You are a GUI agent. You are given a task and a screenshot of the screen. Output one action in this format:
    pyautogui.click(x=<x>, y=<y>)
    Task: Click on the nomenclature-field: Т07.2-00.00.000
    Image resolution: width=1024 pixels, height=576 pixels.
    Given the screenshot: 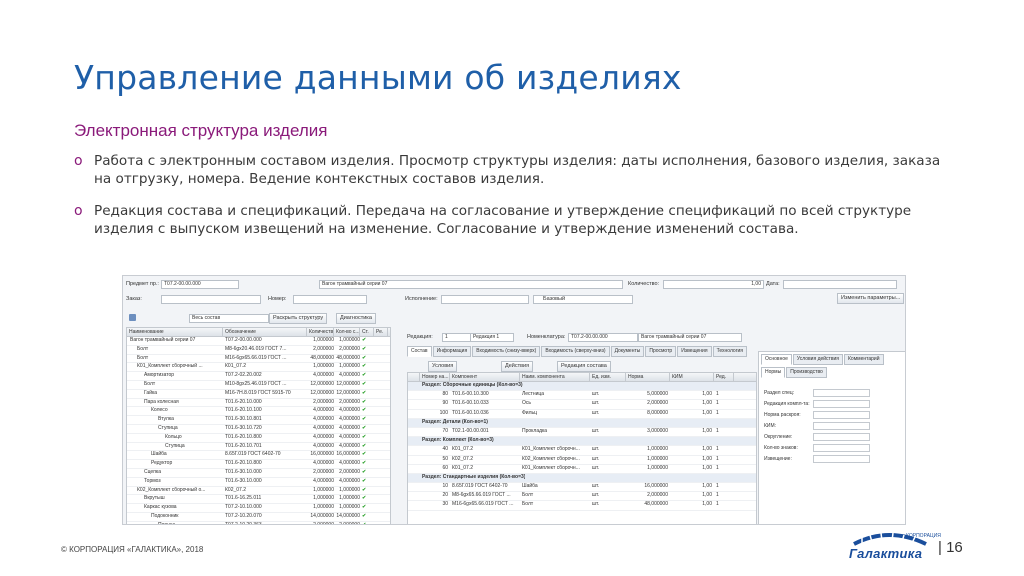 What is the action you would take?
    pyautogui.click(x=603, y=337)
    